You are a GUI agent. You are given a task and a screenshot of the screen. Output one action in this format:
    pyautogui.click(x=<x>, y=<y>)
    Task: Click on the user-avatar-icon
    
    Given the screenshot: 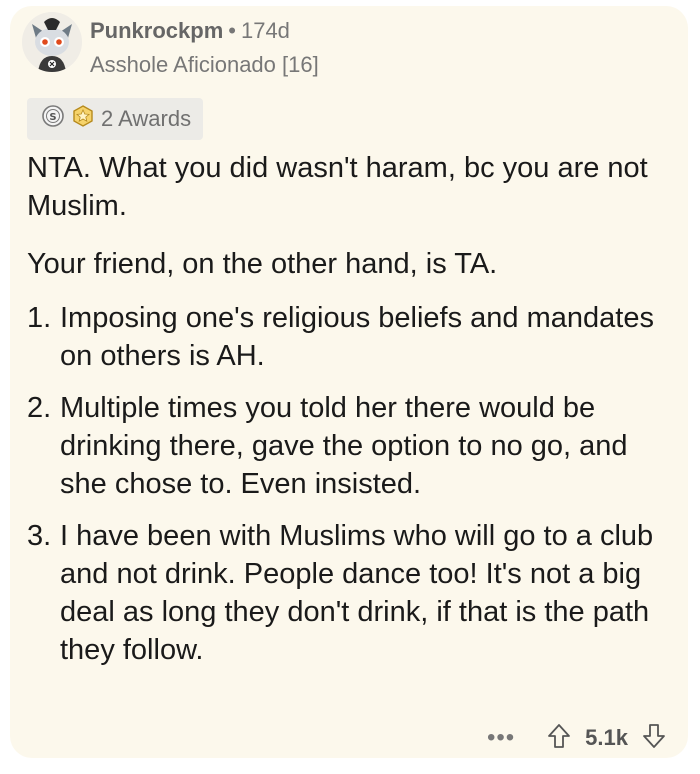 What is the action you would take?
    pyautogui.click(x=52, y=42)
    